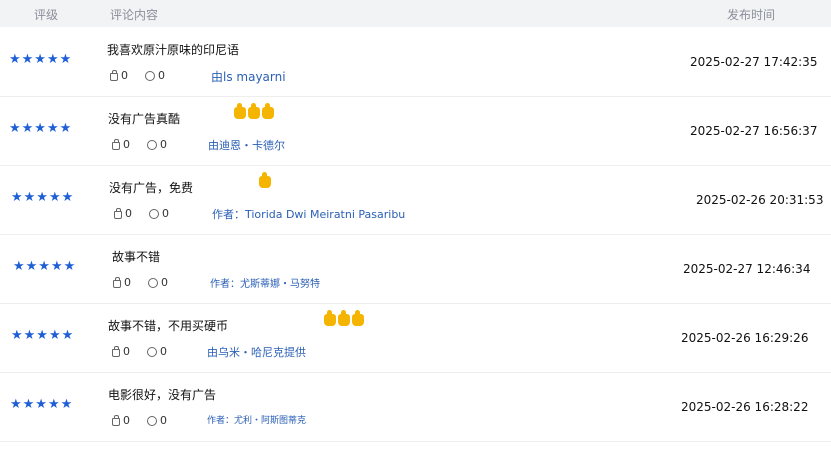 The height and width of the screenshot is (463, 831). Describe the element at coordinates (745, 338) in the screenshot. I see `review-time: 2025-02-26 16:29:26` at that location.